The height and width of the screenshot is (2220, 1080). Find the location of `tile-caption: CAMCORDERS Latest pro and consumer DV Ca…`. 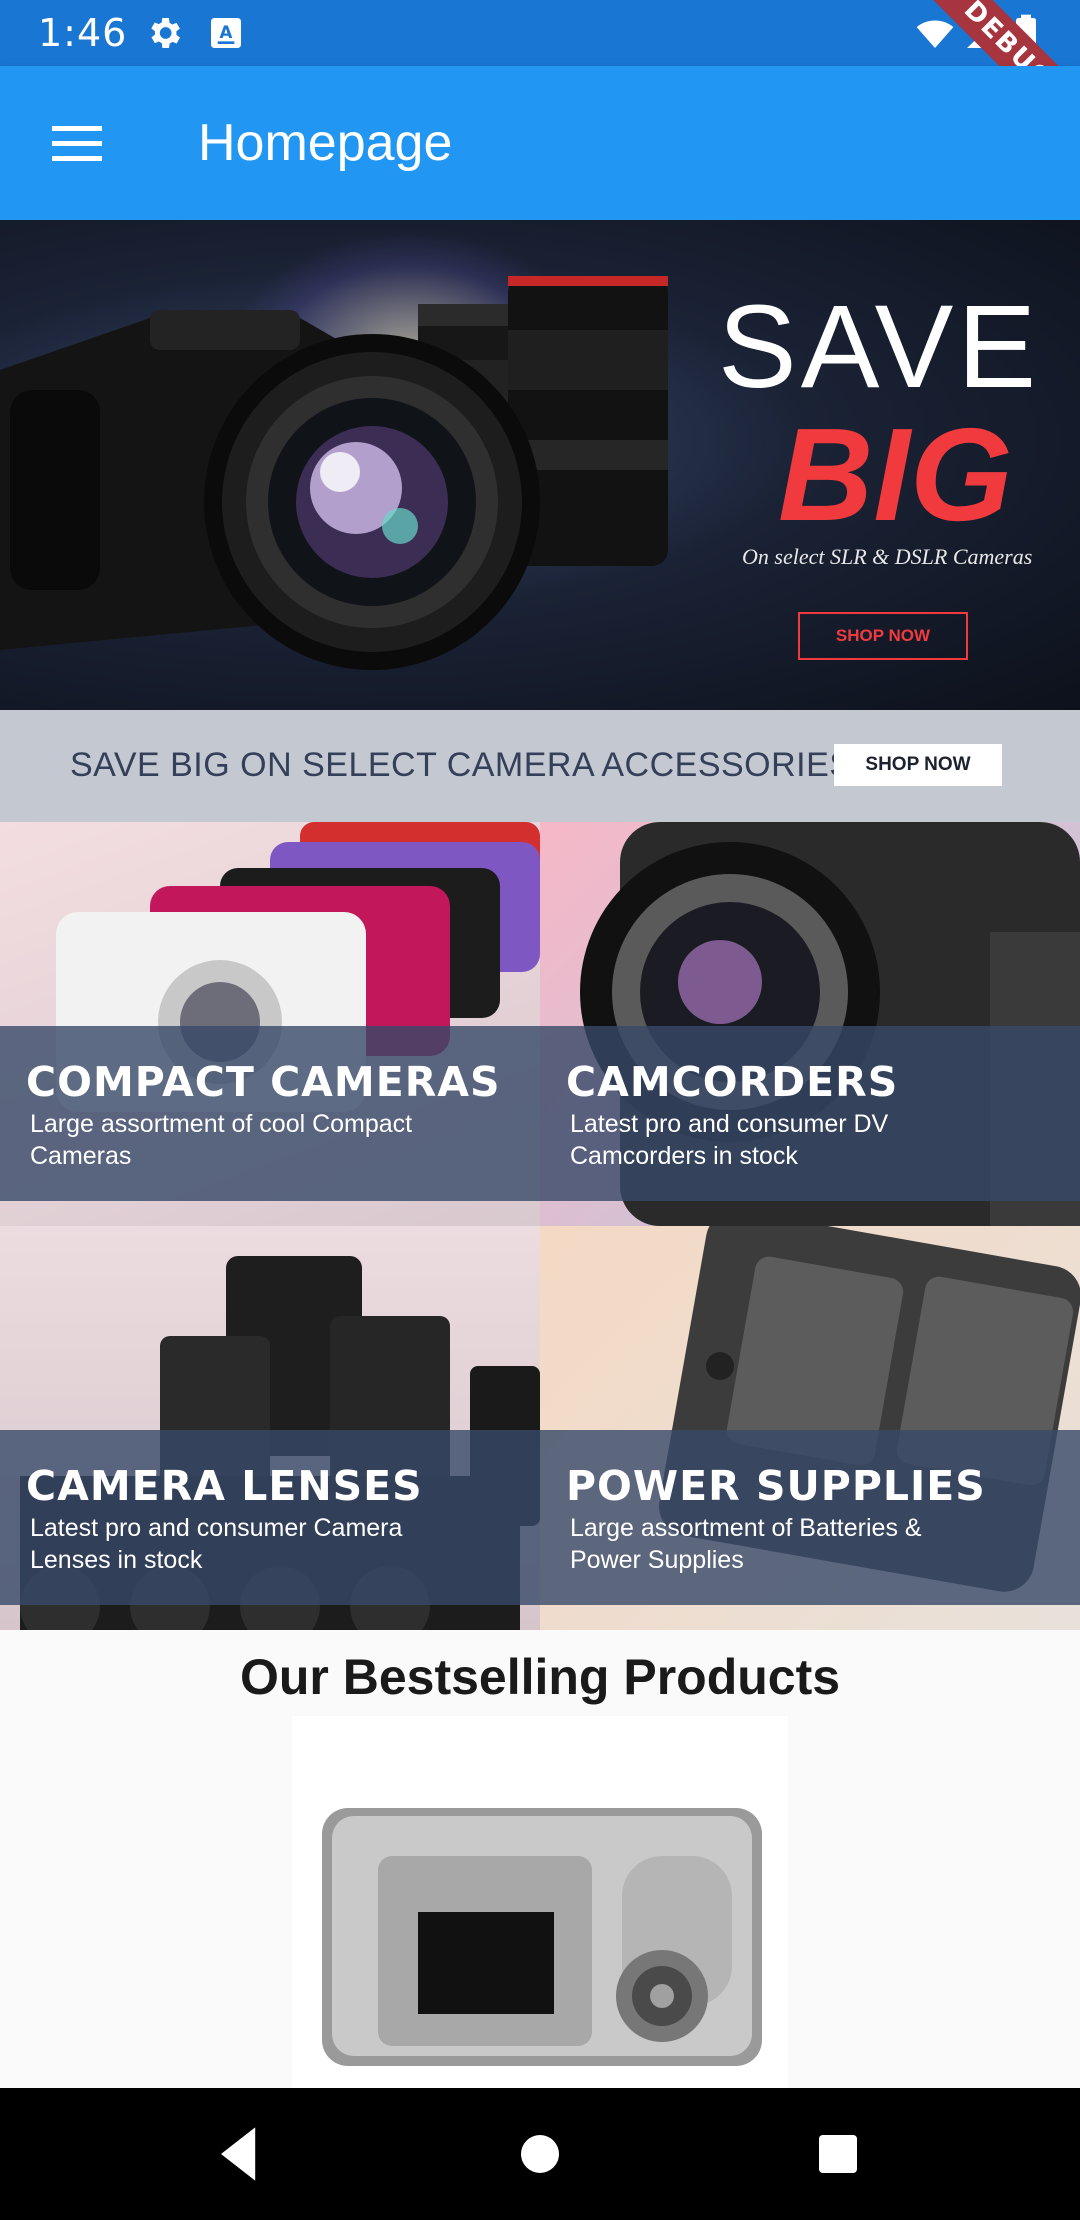

tile-caption: CAMCORDERS Latest pro and consumer DV Ca… is located at coordinates (810, 1113).